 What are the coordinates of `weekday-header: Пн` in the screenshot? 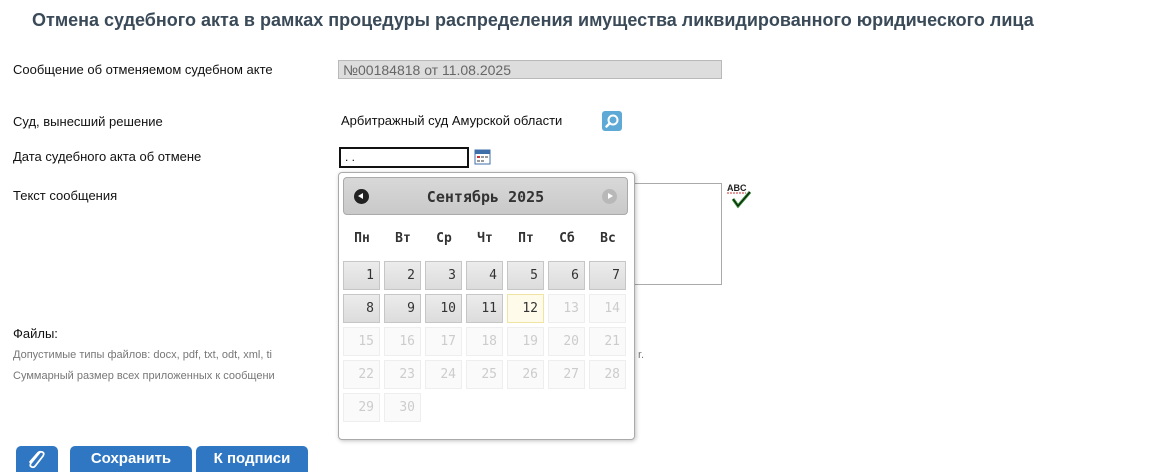 It's located at (362, 238).